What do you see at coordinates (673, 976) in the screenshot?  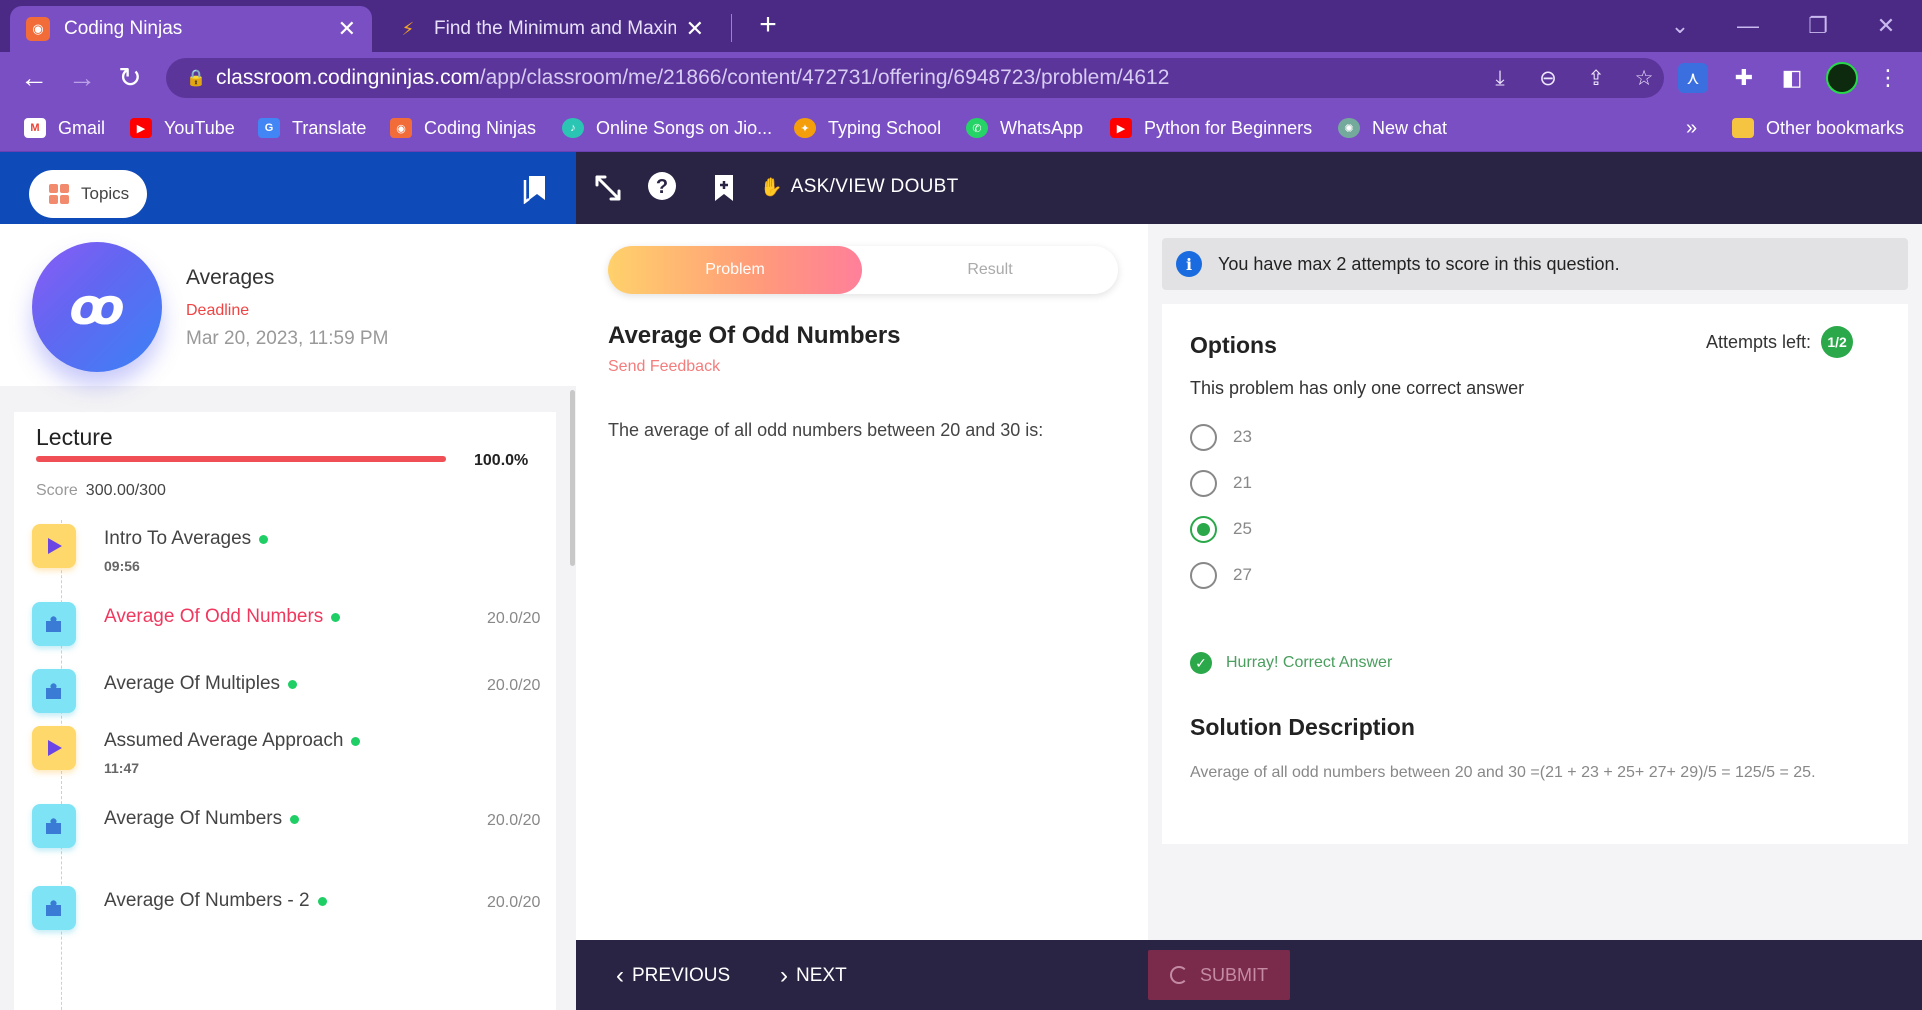 I see `previous-button: ‹ PREVIOUS` at bounding box center [673, 976].